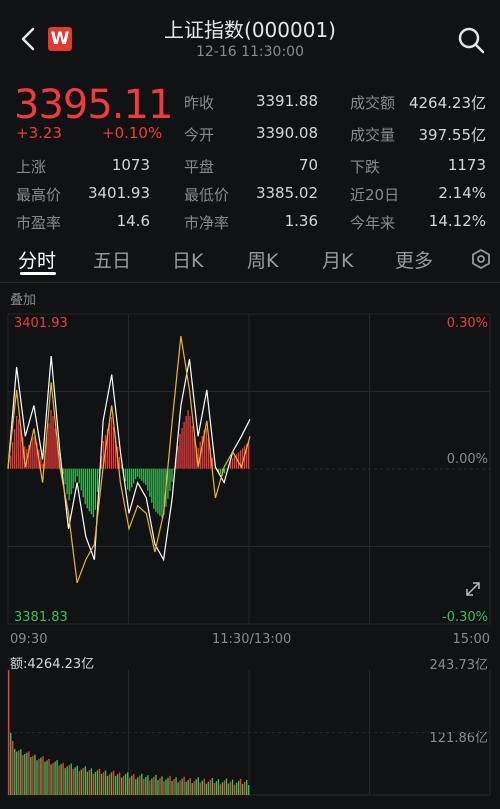  Describe the element at coordinates (130, 165) in the screenshot. I see `stat-value: 1073` at that location.